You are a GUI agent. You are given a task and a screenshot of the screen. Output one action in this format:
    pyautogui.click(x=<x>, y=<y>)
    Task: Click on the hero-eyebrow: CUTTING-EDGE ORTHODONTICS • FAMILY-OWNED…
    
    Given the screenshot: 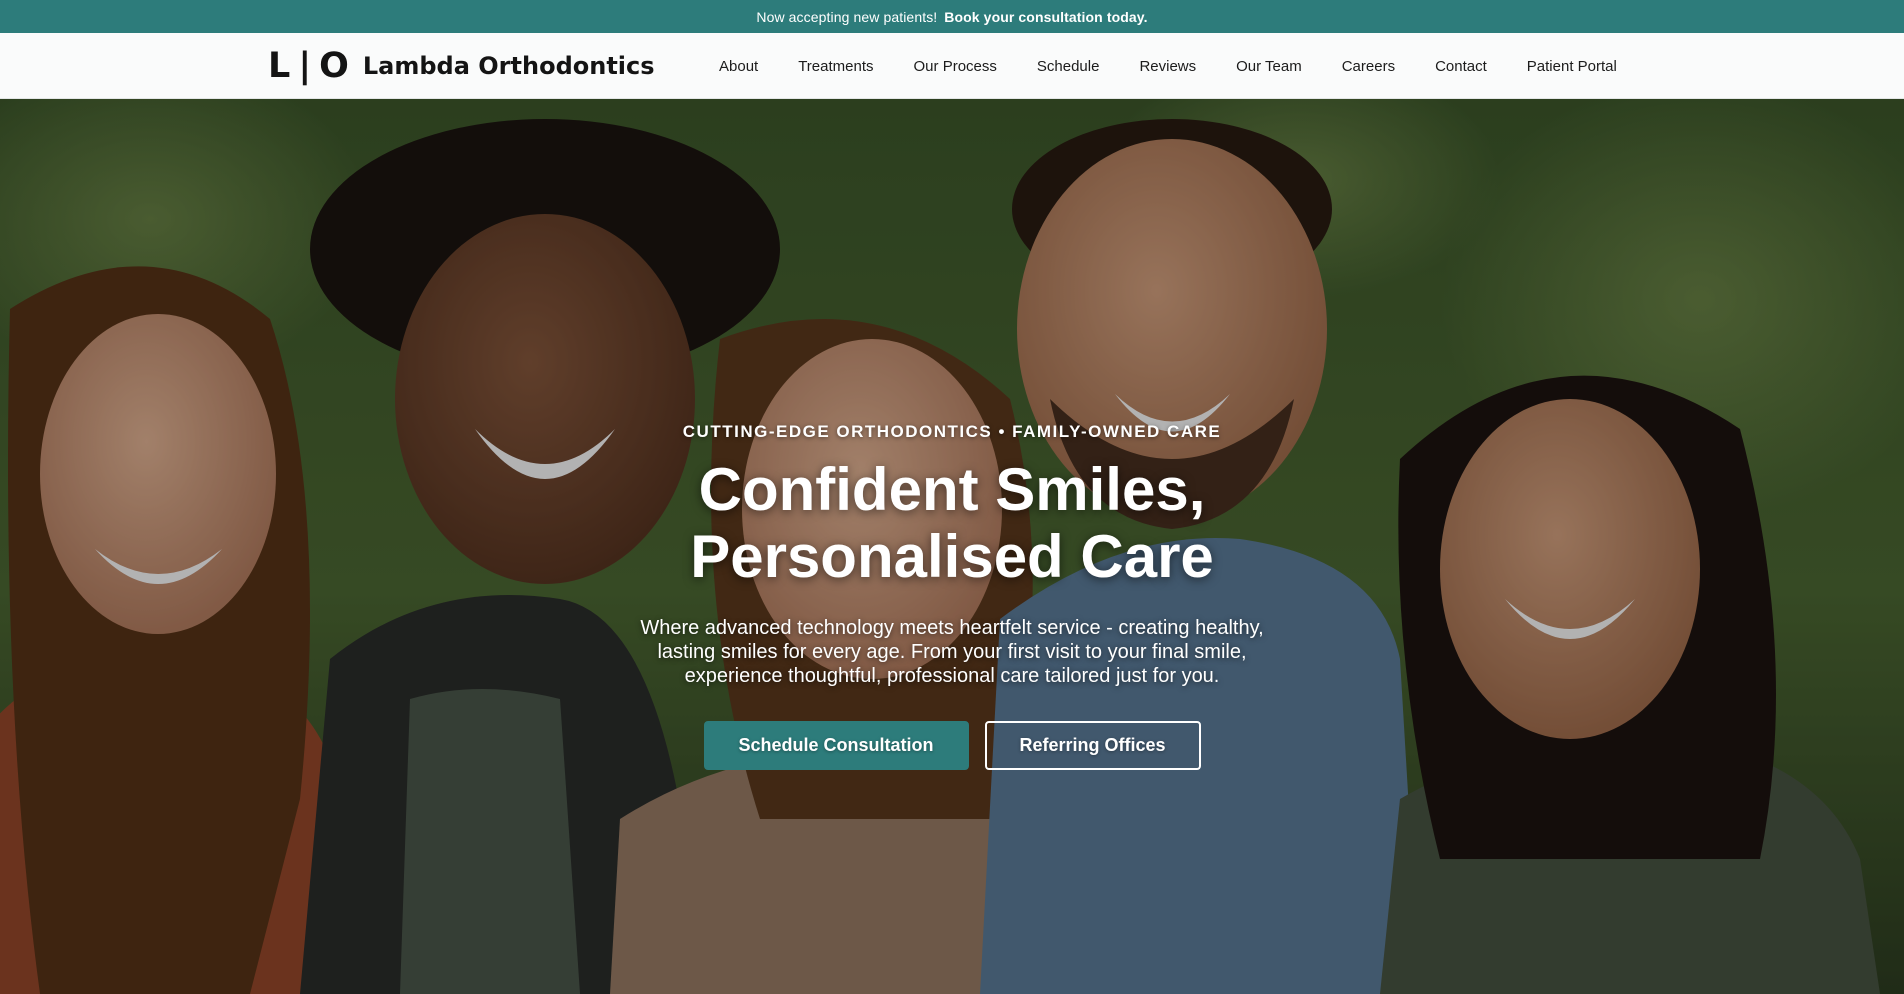 What is the action you would take?
    pyautogui.click(x=952, y=431)
    